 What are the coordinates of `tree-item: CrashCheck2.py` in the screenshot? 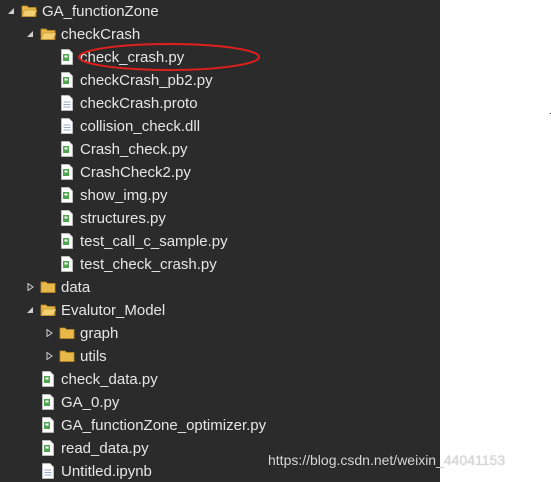 It's located at (220, 172).